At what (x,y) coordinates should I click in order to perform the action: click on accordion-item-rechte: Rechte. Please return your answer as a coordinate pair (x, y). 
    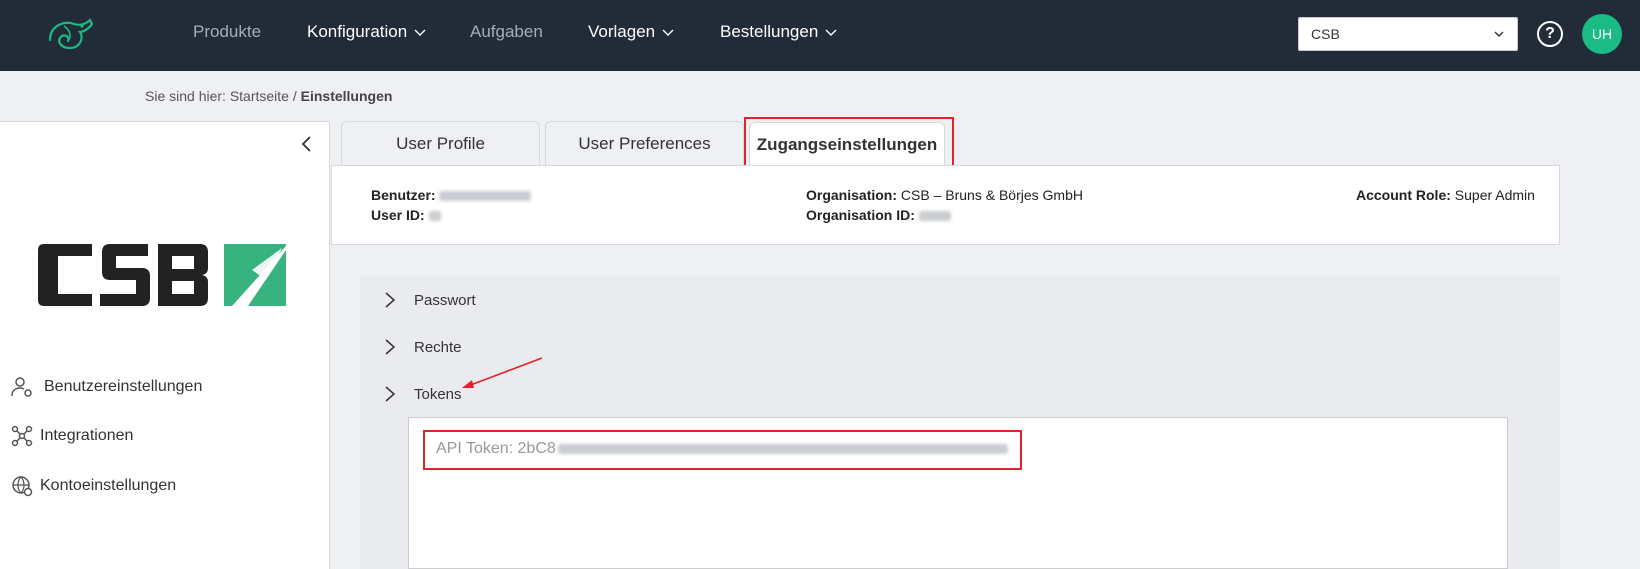
    Looking at the image, I should click on (423, 347).